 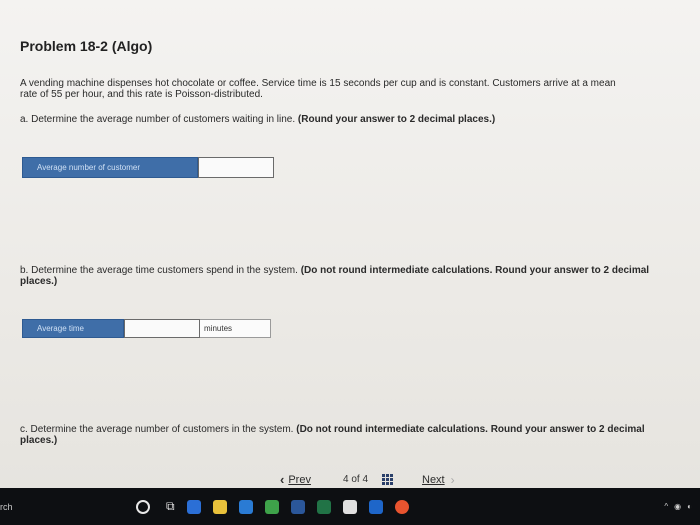 I want to click on part-a-instruction: (Round your answer to 2 decimal places.), so click(x=396, y=119).